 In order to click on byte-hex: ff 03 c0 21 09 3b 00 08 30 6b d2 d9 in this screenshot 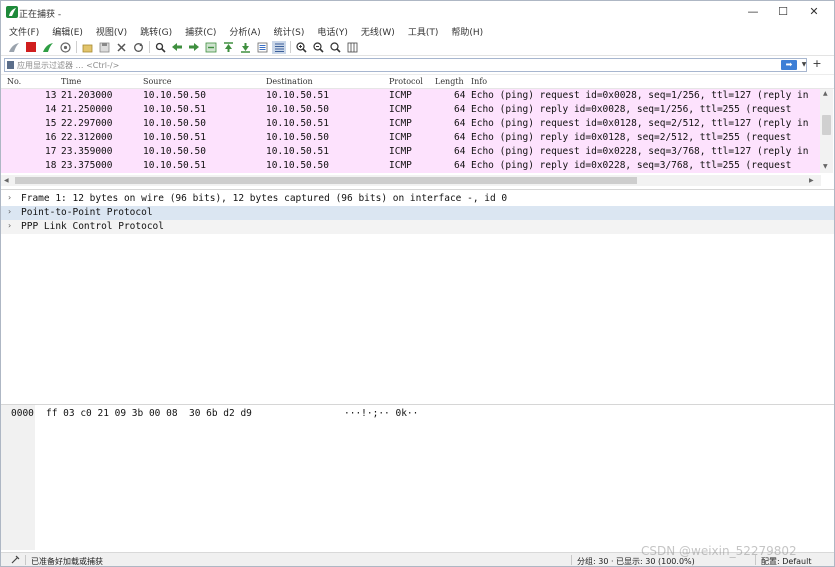, I will do `click(149, 413)`.